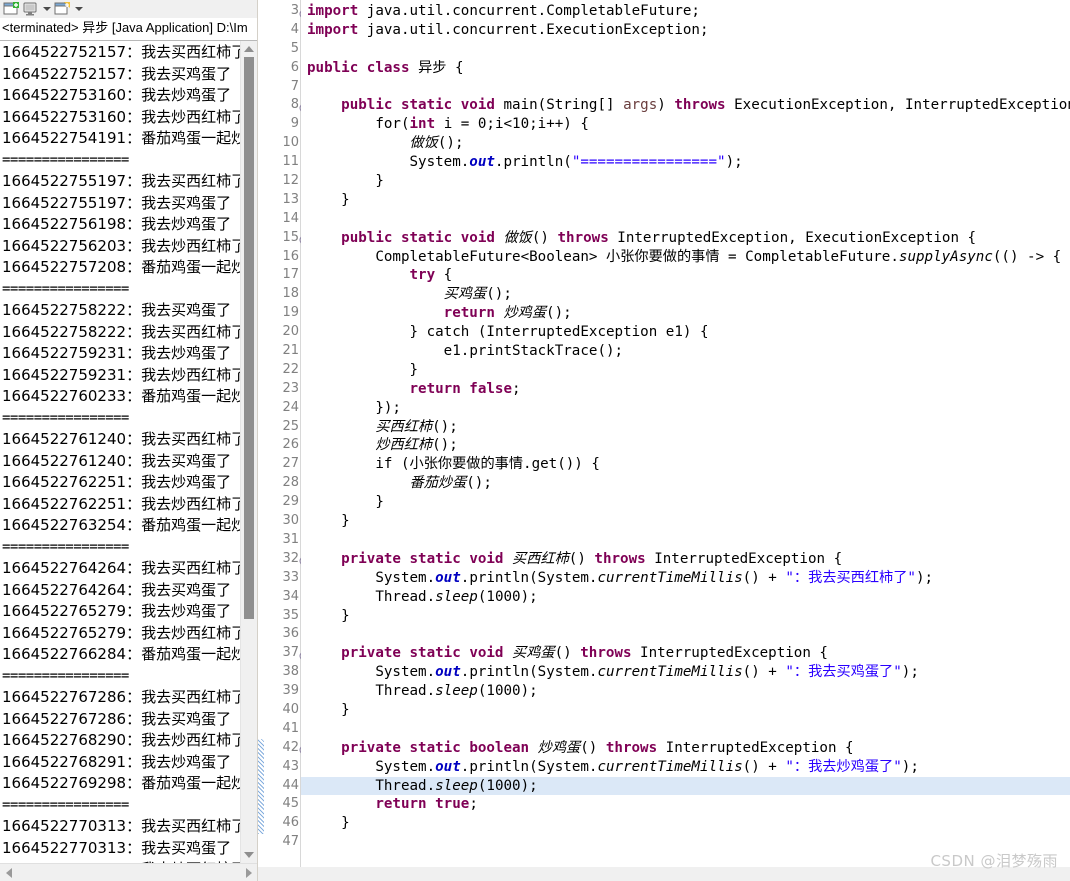 This screenshot has height=881, width=1070. I want to click on line-number: 24, so click(282, 408).